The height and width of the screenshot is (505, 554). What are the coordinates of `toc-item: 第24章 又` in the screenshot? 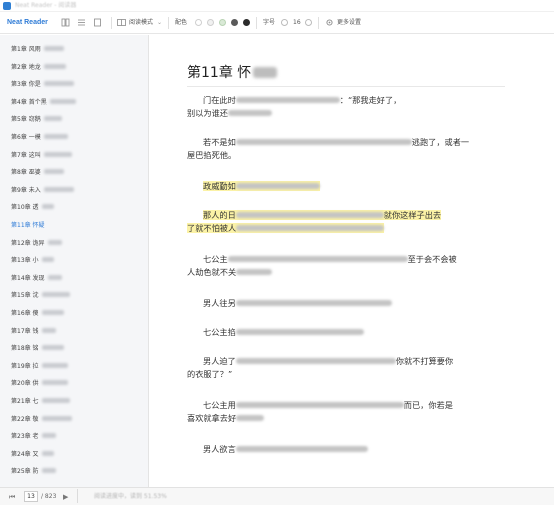 It's located at (74, 453).